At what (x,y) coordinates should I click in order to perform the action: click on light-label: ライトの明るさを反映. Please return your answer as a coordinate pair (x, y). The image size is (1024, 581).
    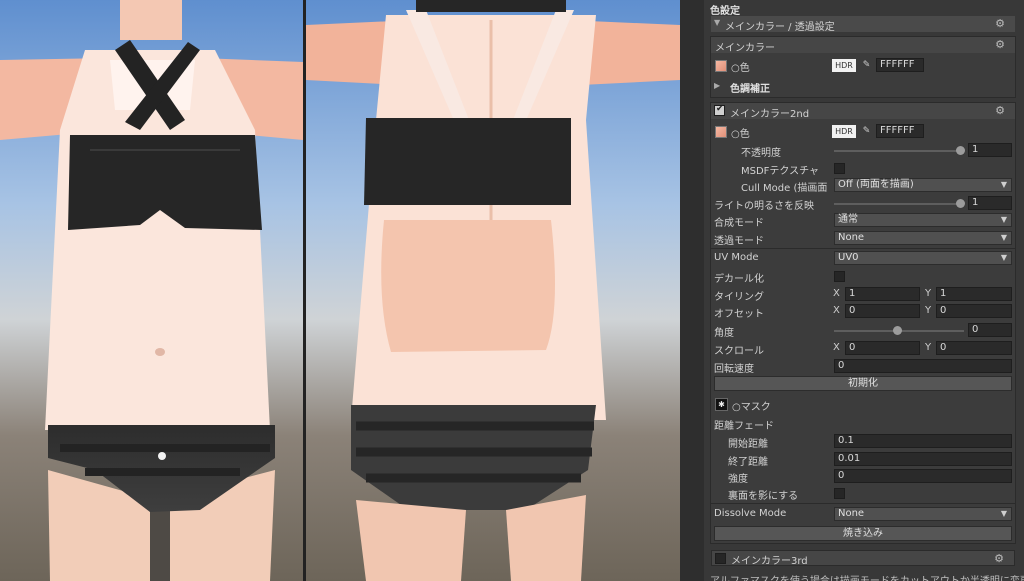
    Looking at the image, I should click on (764, 206).